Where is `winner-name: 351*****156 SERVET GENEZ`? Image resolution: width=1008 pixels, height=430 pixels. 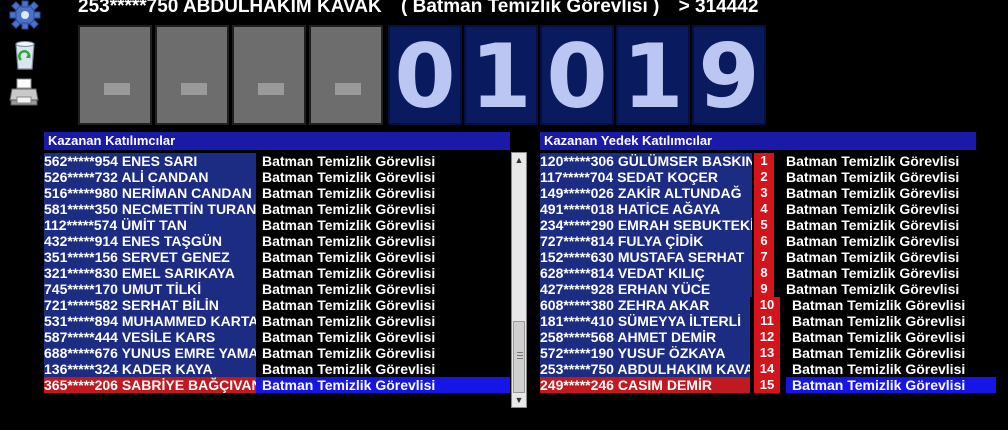 winner-name: 351*****156 SERVET GENEZ is located at coordinates (150, 257).